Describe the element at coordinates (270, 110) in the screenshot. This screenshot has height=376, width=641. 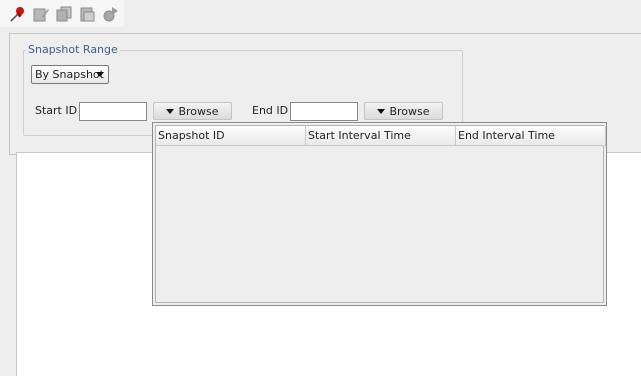
I see `end-id-label: End ID` at that location.